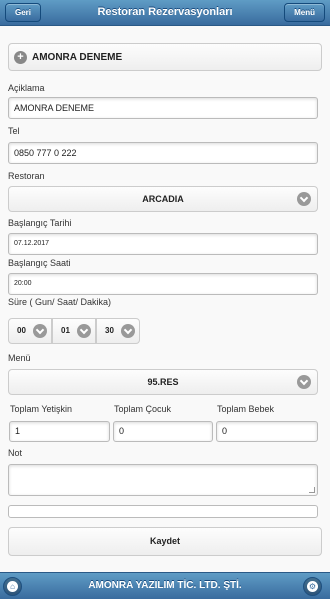 This screenshot has height=599, width=330. Describe the element at coordinates (163, 108) in the screenshot. I see `aciklama-input: AMONRA DENEME` at that location.